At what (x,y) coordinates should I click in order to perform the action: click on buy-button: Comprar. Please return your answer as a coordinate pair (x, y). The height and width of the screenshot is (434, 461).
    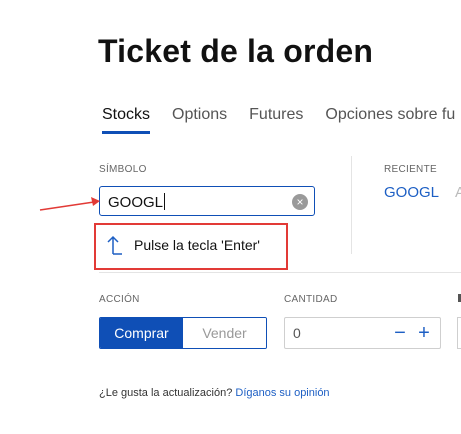
    Looking at the image, I should click on (141, 333).